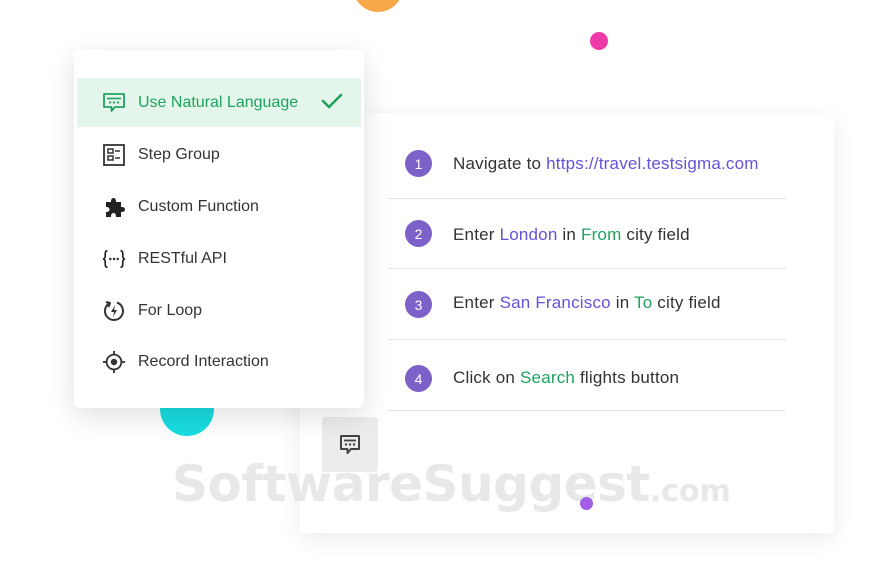  What do you see at coordinates (690, 491) in the screenshot?
I see `watermark-suffix: .com` at bounding box center [690, 491].